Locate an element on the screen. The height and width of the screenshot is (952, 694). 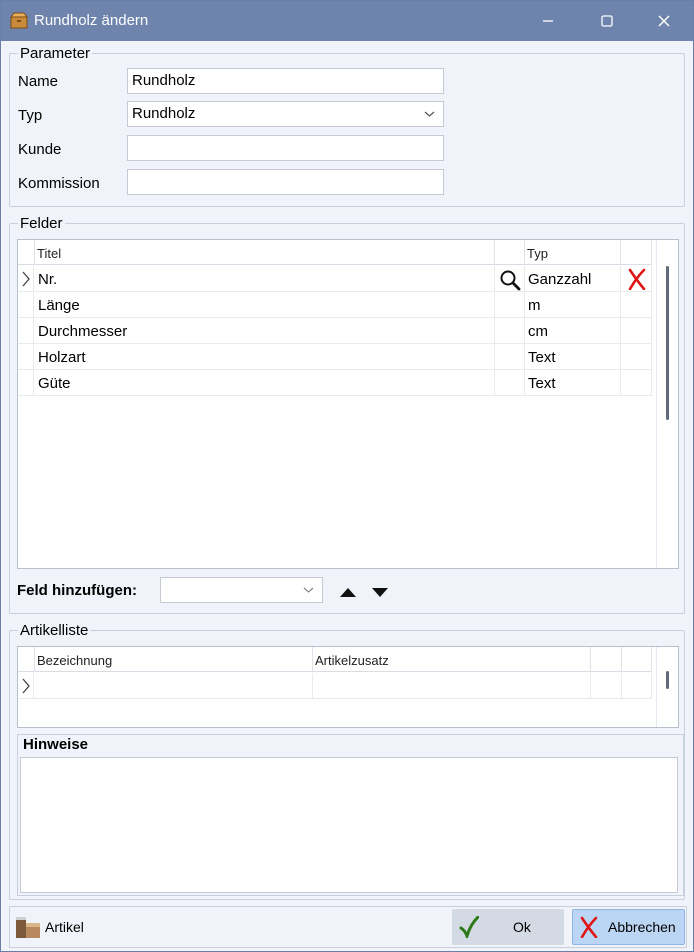
close-button is located at coordinates (664, 21).